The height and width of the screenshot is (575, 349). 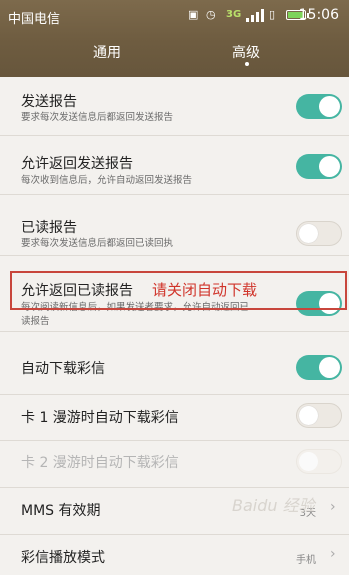 I want to click on setting-delivery-report: 发送报告 要求每次发送信息后都返回发送报告, so click(x=174, y=106).